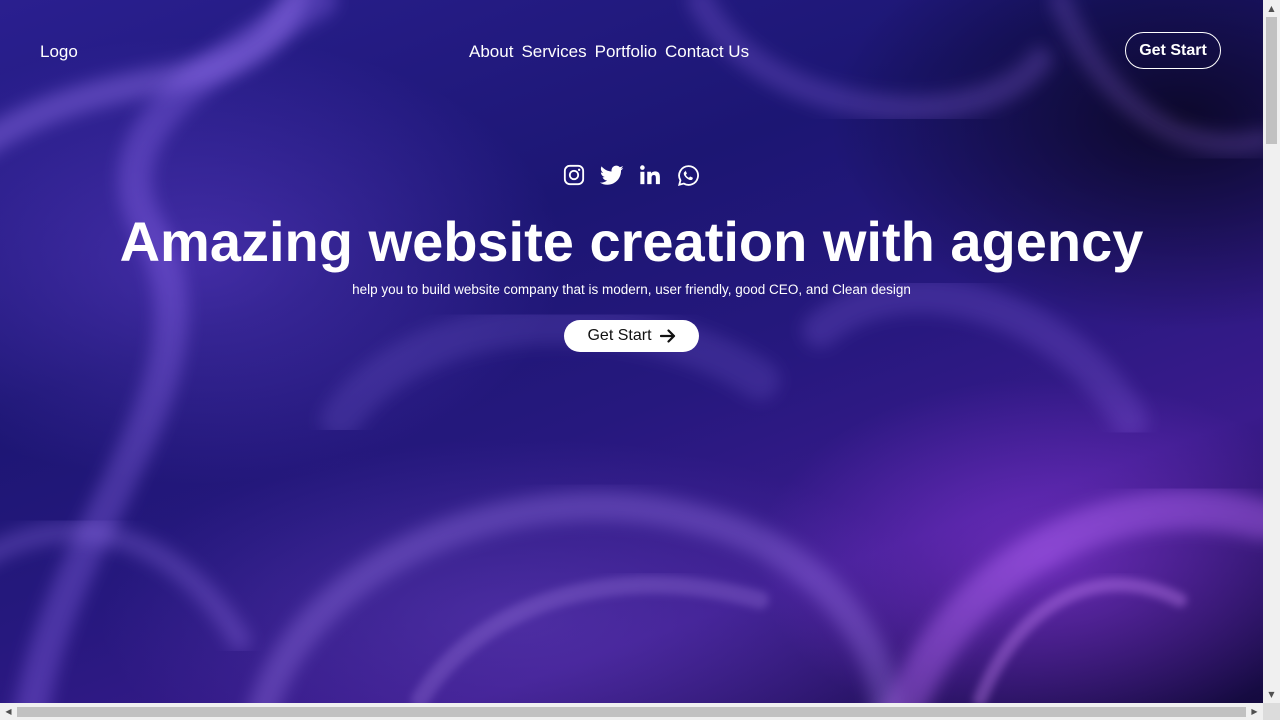 The width and height of the screenshot is (1280, 720). I want to click on vertical-scroll-thumb, so click(1271, 80).